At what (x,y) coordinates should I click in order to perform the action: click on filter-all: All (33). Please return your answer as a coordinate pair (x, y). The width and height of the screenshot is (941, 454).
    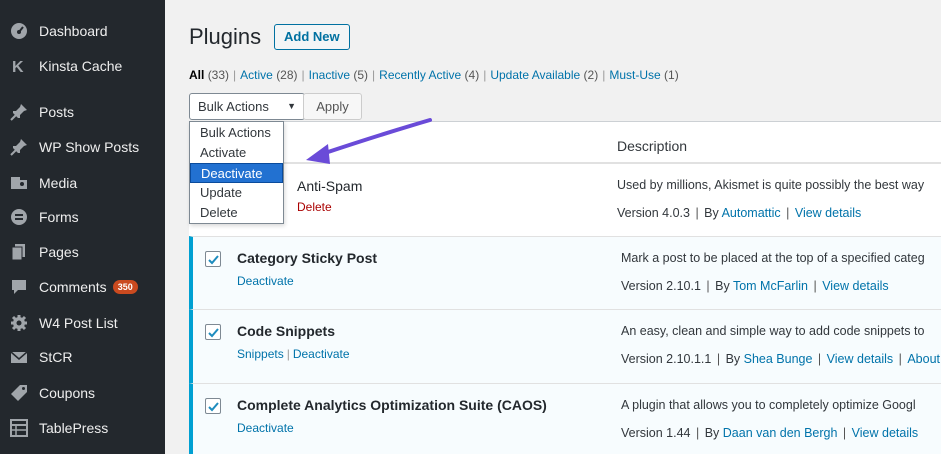
    Looking at the image, I should click on (209, 75).